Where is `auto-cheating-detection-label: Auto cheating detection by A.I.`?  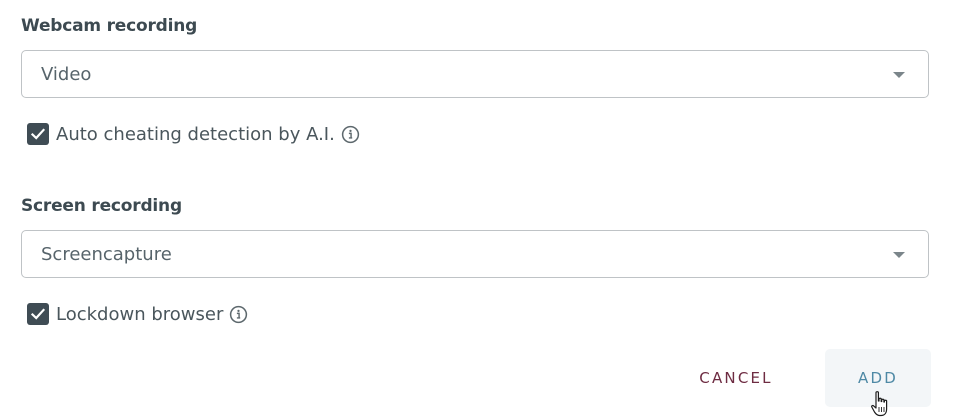 auto-cheating-detection-label: Auto cheating detection by A.I. is located at coordinates (195, 134).